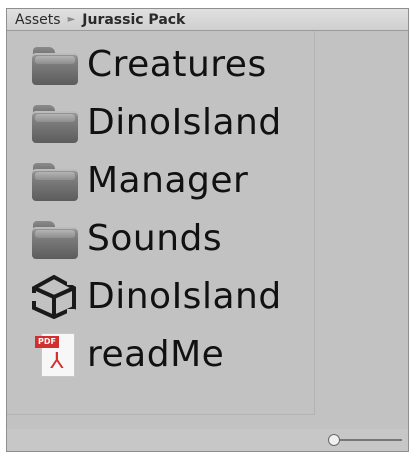  What do you see at coordinates (156, 354) in the screenshot?
I see `asset-label: readMe` at bounding box center [156, 354].